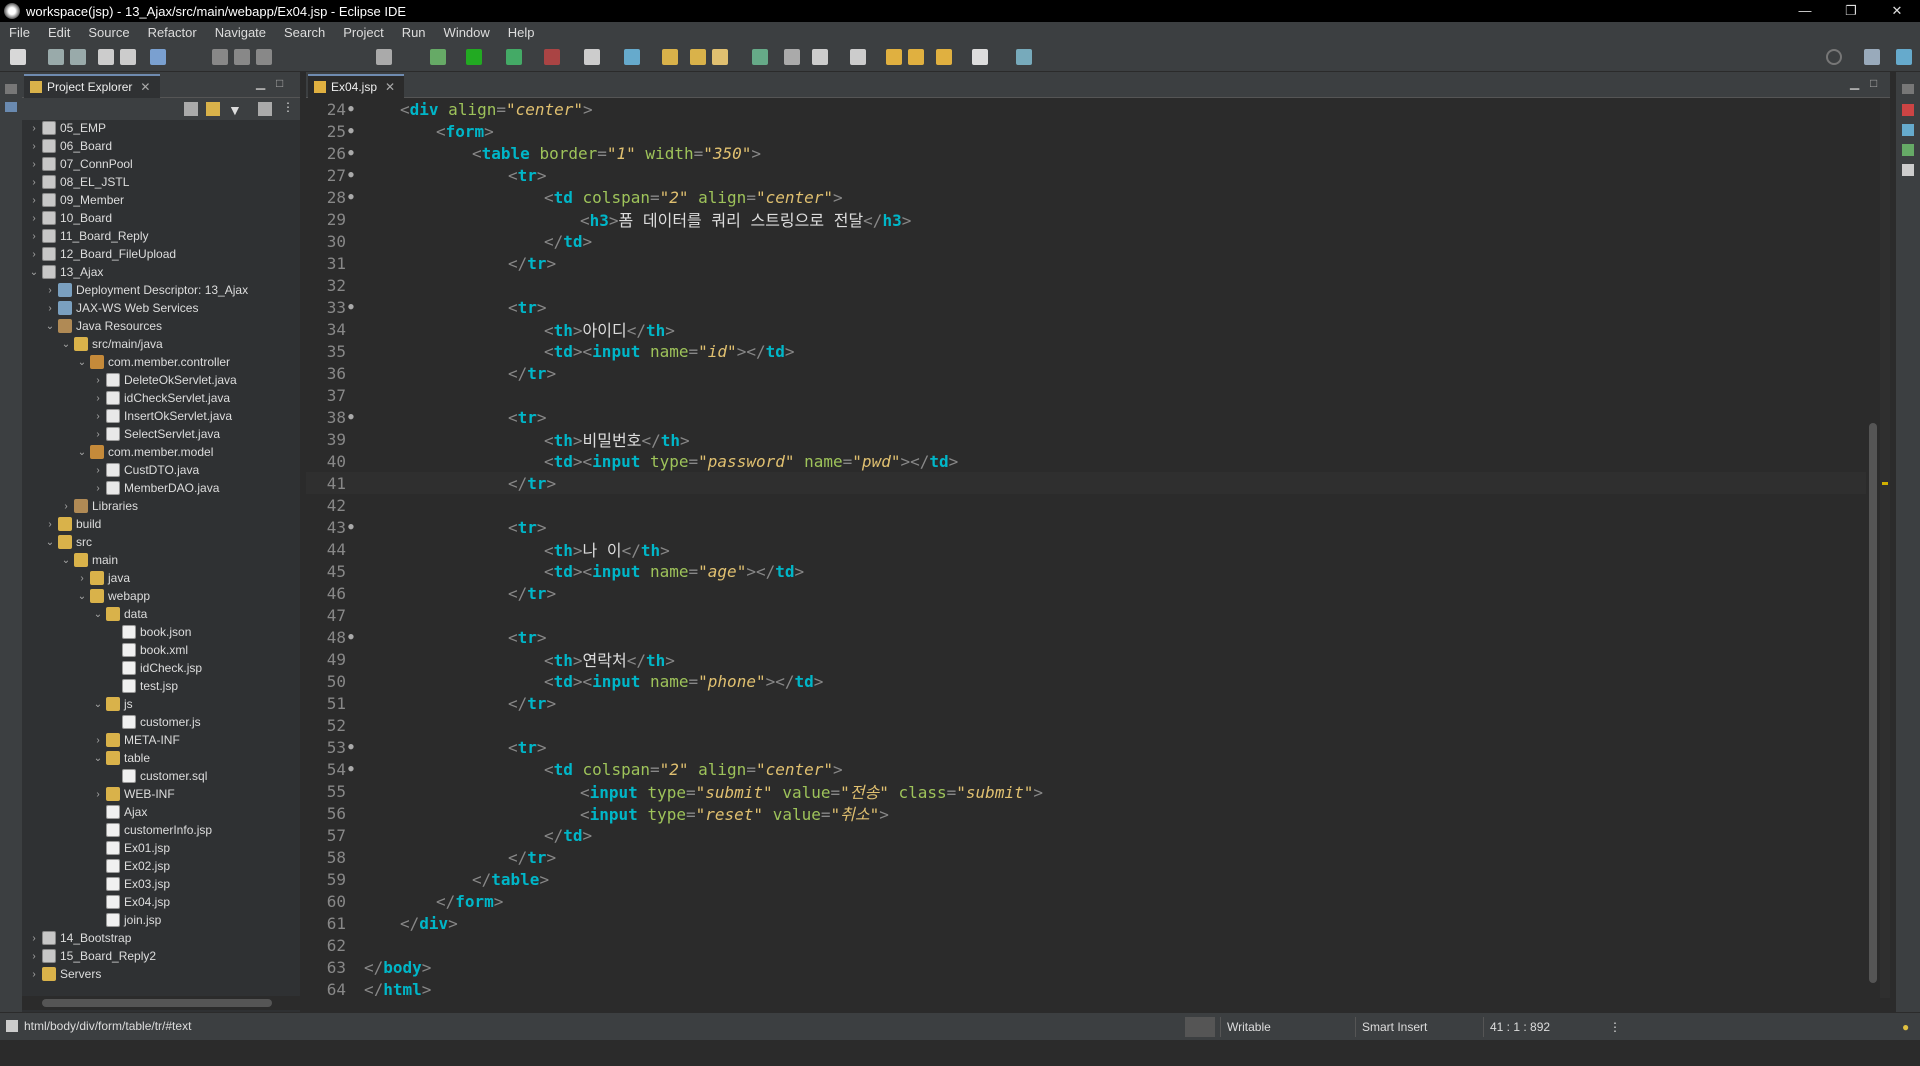  Describe the element at coordinates (67, 146) in the screenshot. I see `tree-item: › 06_Board` at that location.